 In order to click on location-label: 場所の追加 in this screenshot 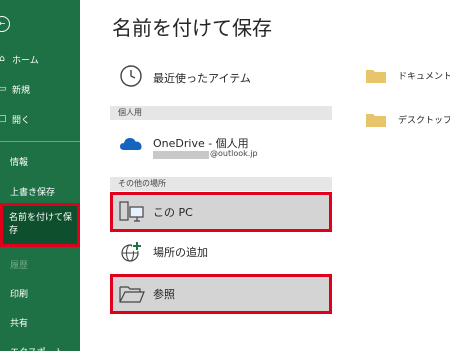, I will do `click(180, 252)`.